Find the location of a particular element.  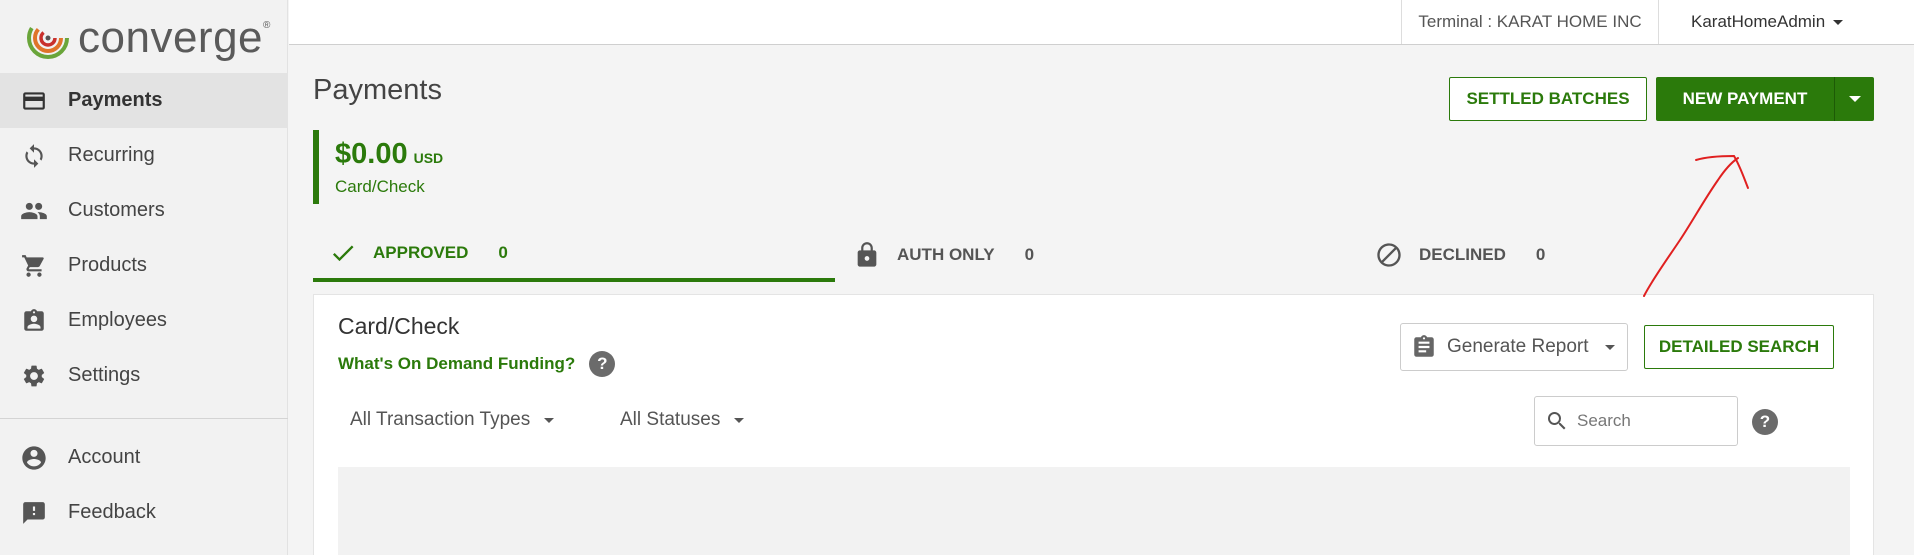

sidebar-item-settings: Settings is located at coordinates (144, 375).